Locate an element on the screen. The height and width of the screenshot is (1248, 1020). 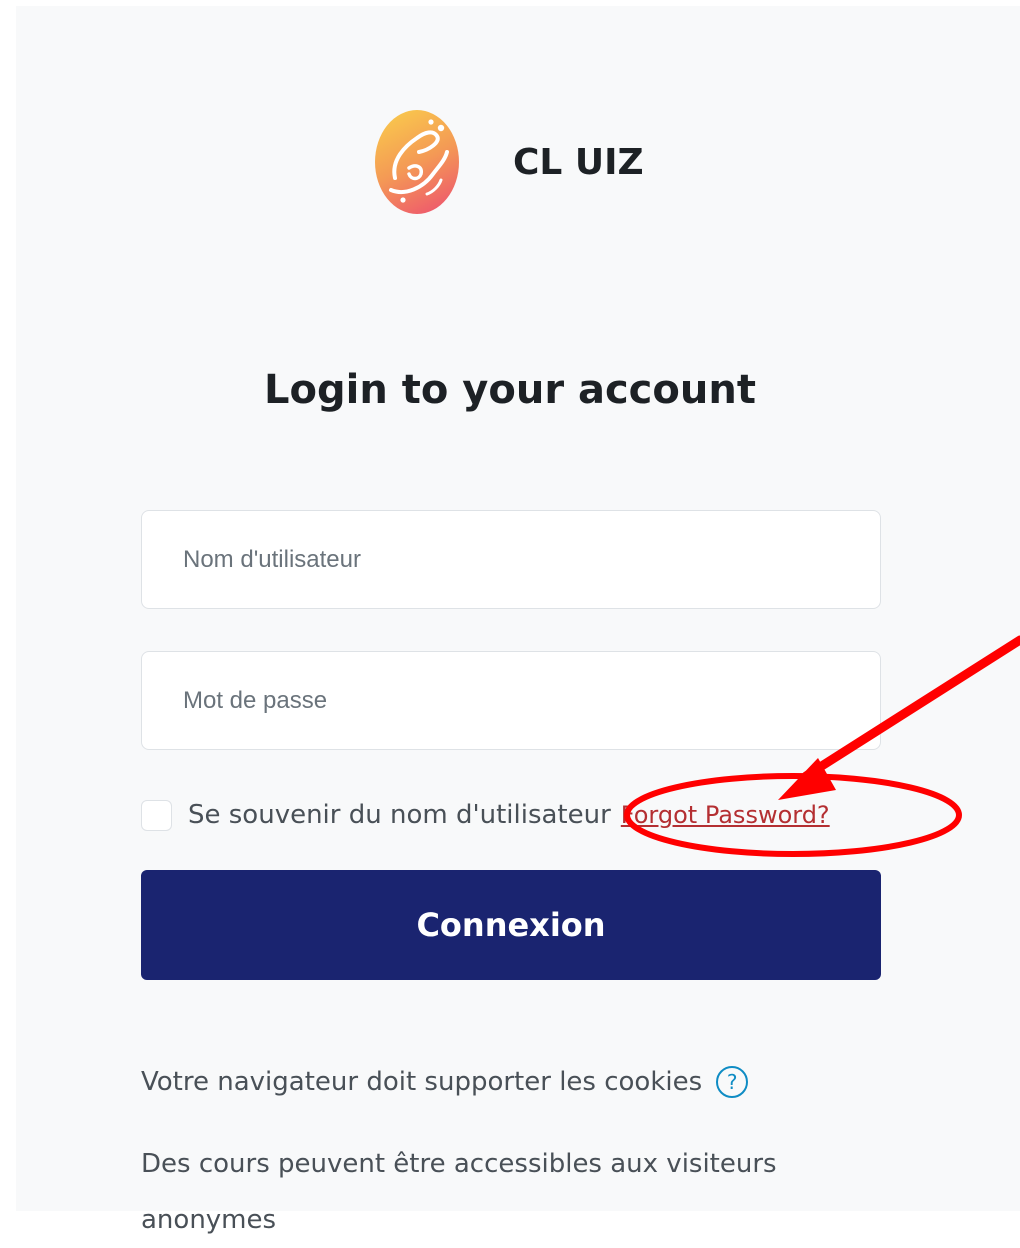
calligraphy-logo-icon is located at coordinates (417, 162).